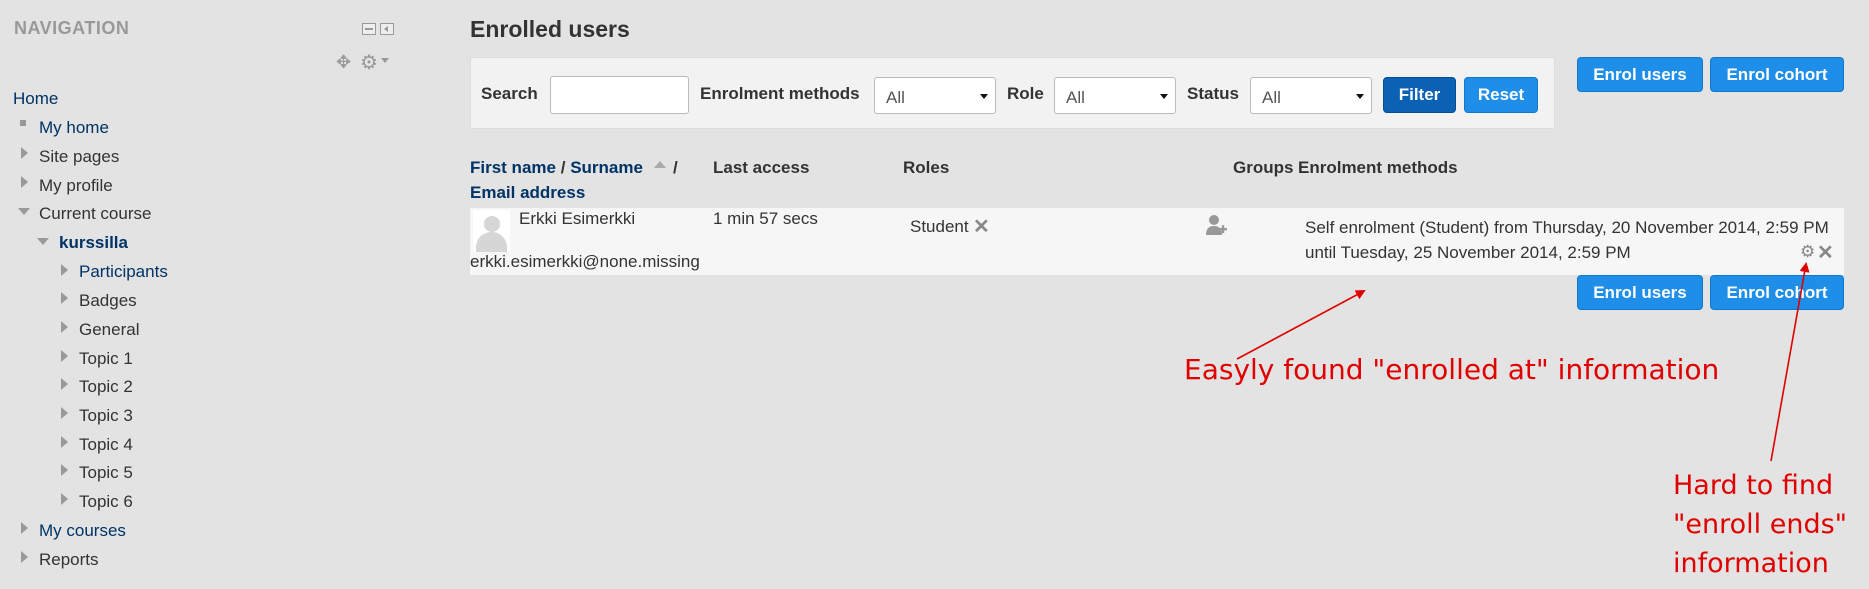 This screenshot has height=589, width=1869. Describe the element at coordinates (1753, 485) in the screenshot. I see `annotation-line: Hard to find` at that location.